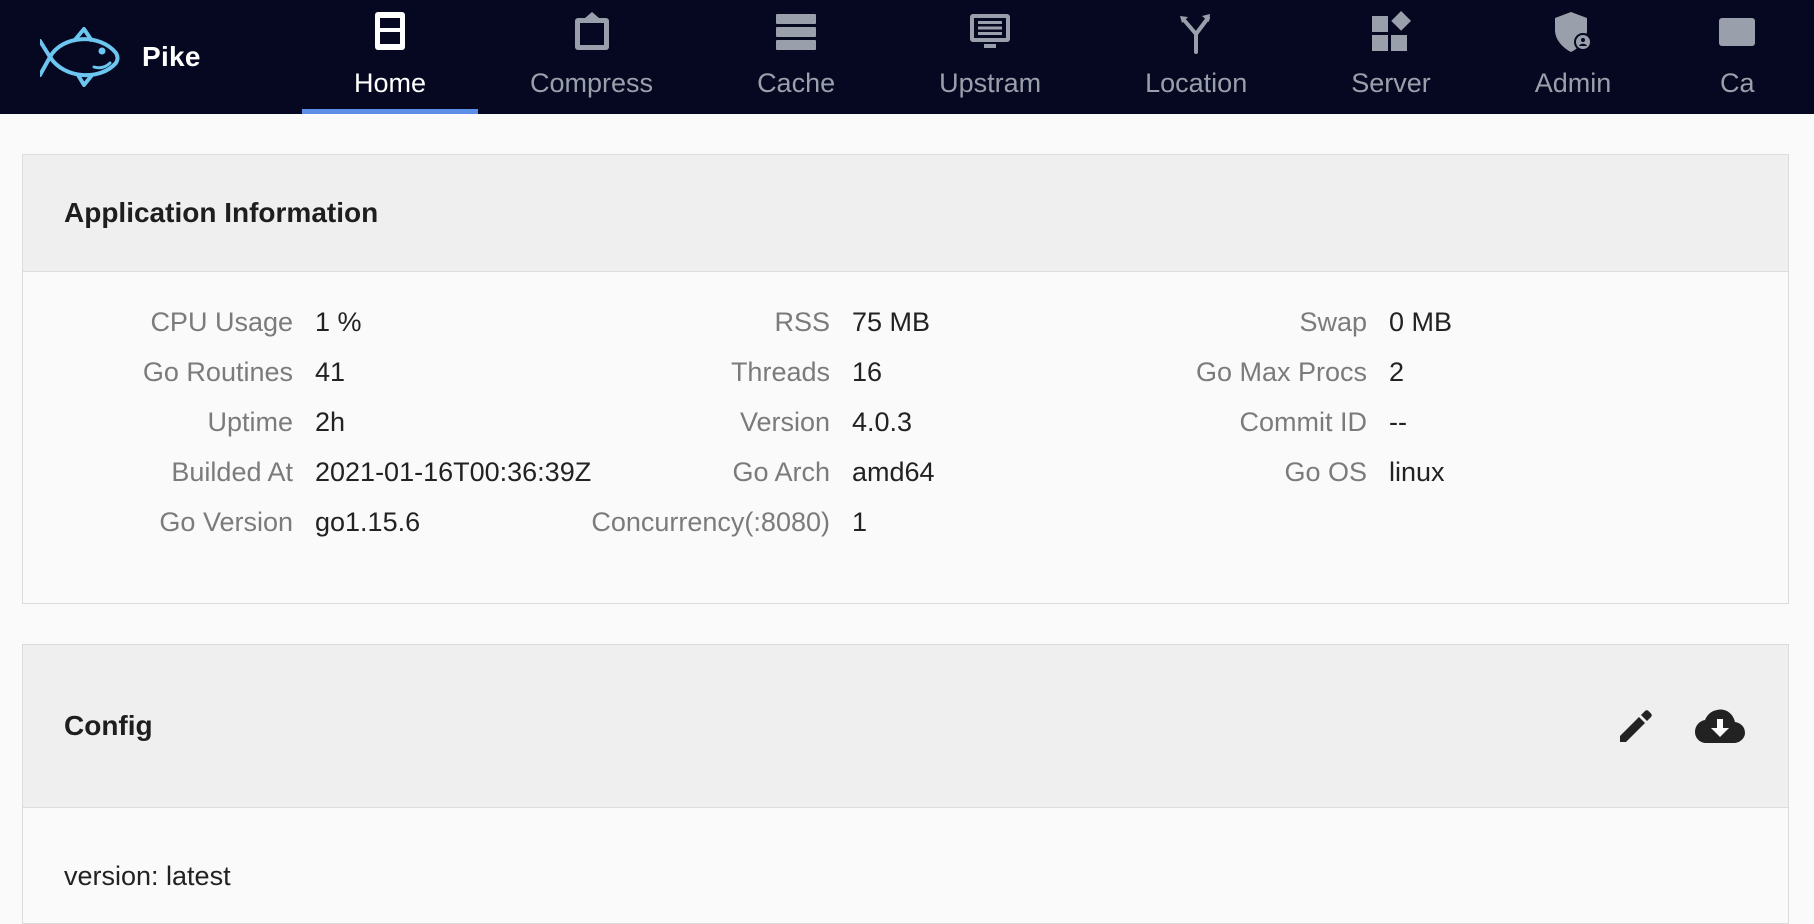 The height and width of the screenshot is (924, 1814). Describe the element at coordinates (710, 521) in the screenshot. I see `info-label: Concurrency(:8080)` at that location.